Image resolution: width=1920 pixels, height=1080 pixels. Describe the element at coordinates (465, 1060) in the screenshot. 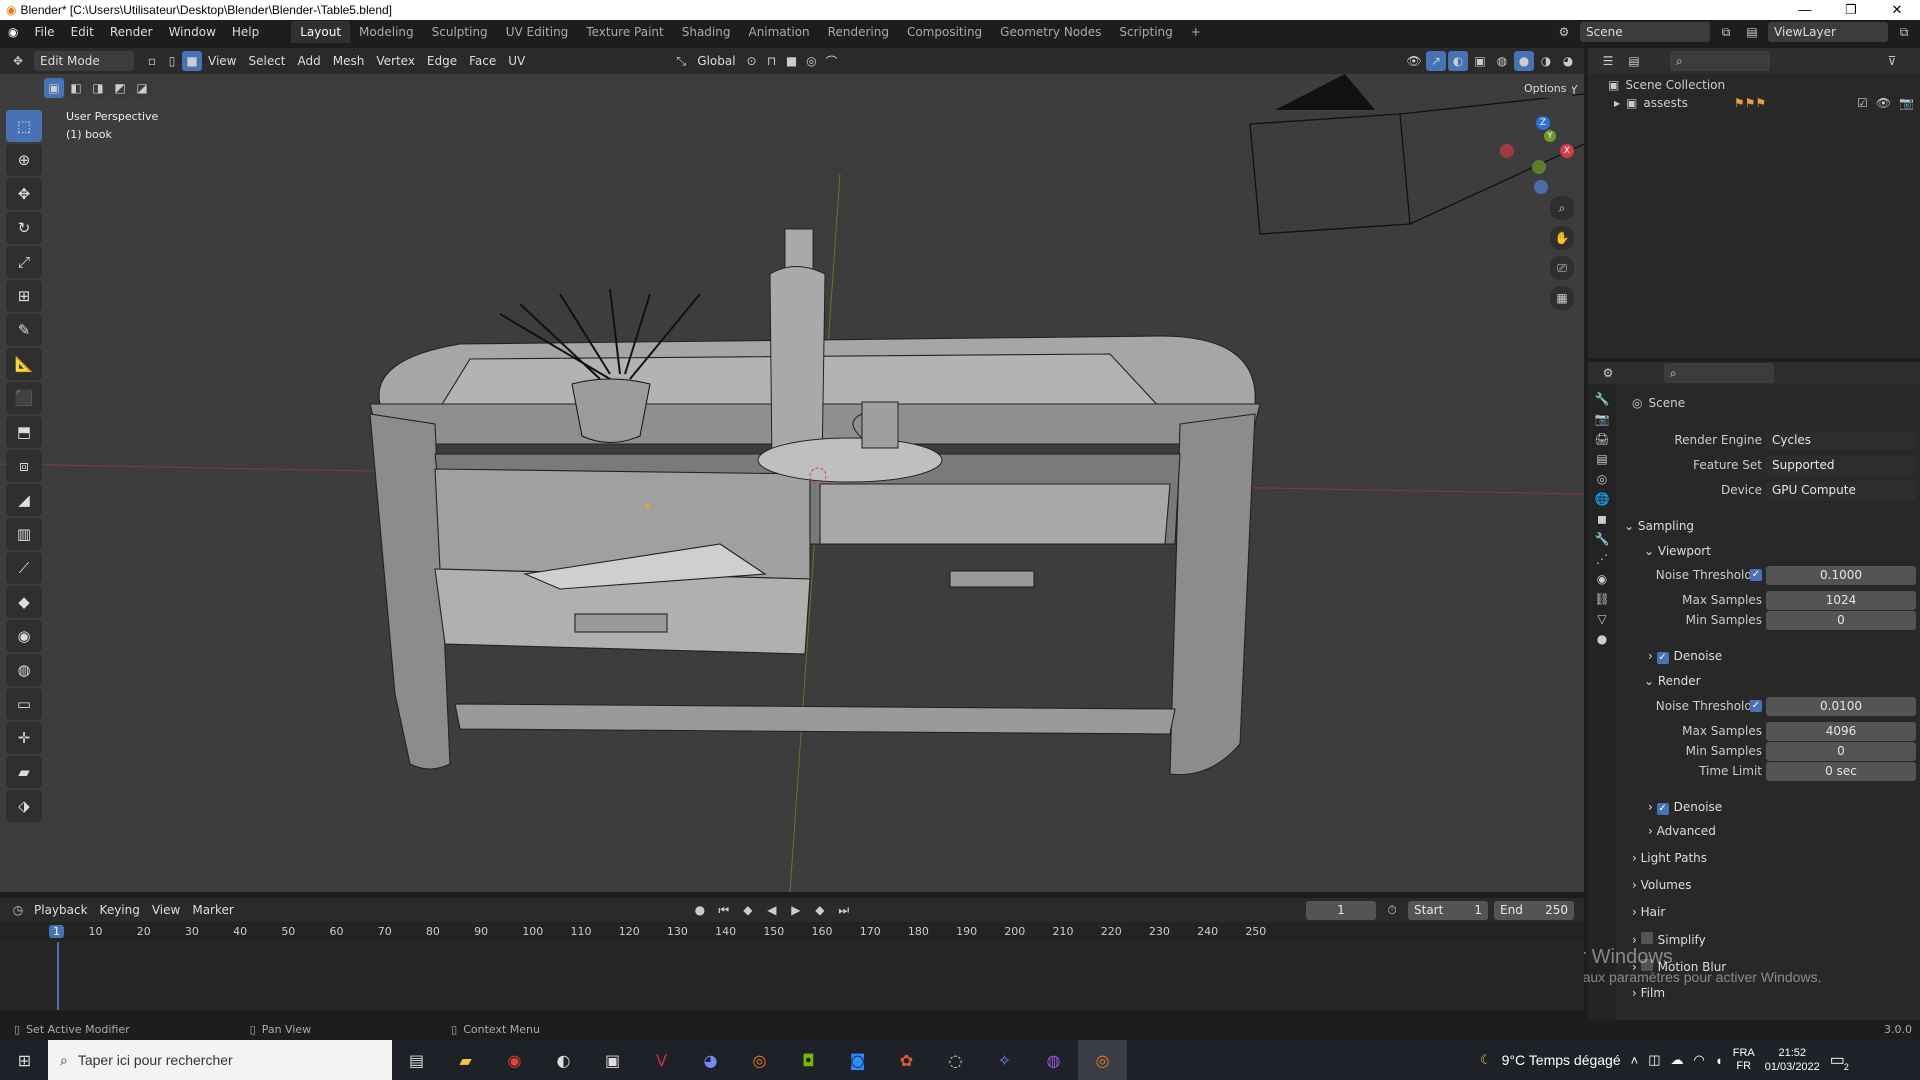

I see `file-explorer-icon: ▰` at that location.